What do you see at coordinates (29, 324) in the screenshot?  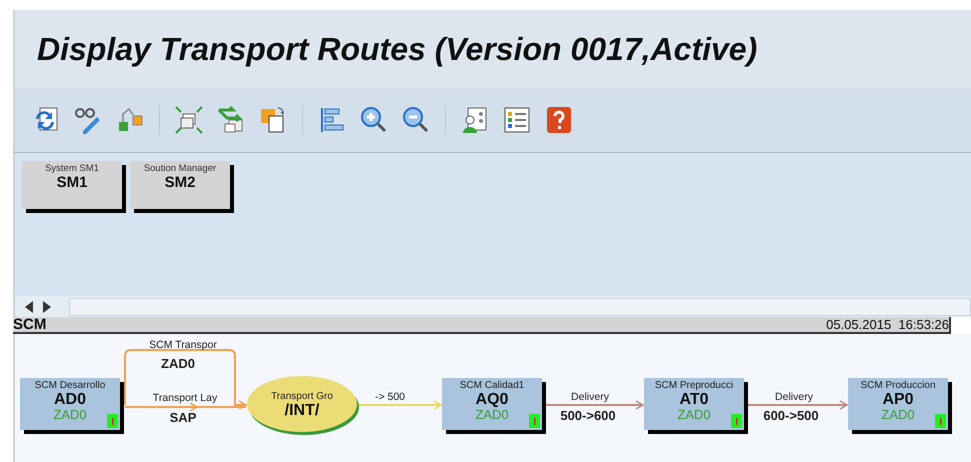 I see `domain-name: SCM` at bounding box center [29, 324].